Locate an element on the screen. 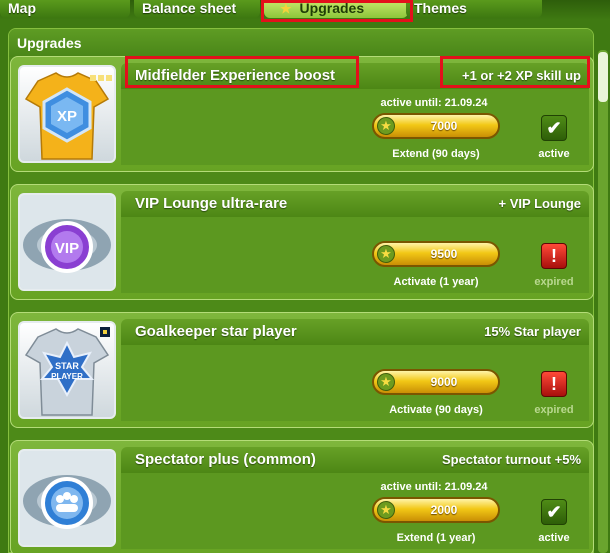 The width and height of the screenshot is (610, 553). spectator-stadium-icon is located at coordinates (67, 498).